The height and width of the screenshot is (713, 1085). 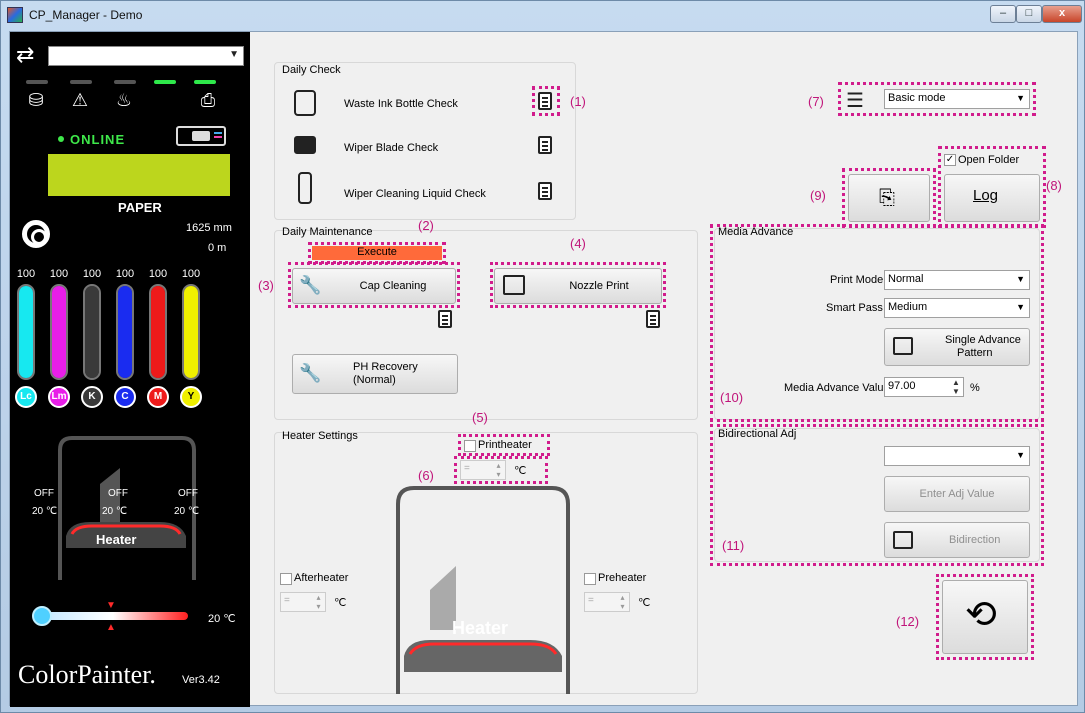 I want to click on preheater-temp-input: =, so click(x=607, y=602).